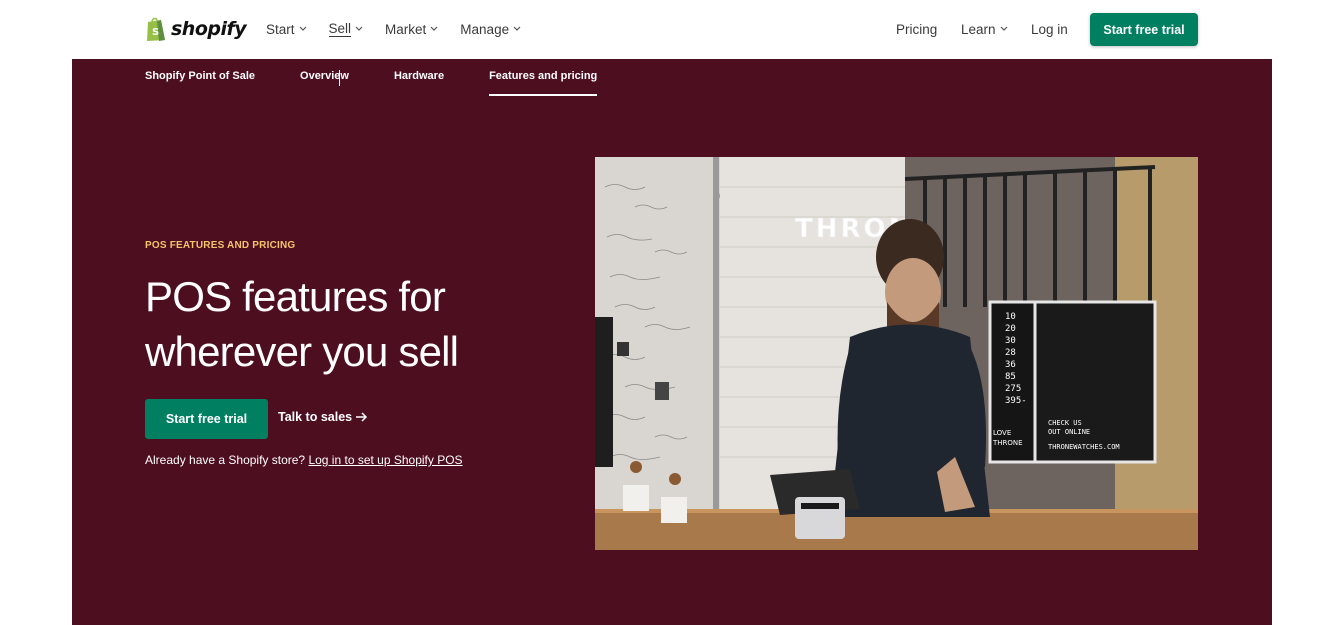  I want to click on nav-manage: Manage, so click(490, 29).